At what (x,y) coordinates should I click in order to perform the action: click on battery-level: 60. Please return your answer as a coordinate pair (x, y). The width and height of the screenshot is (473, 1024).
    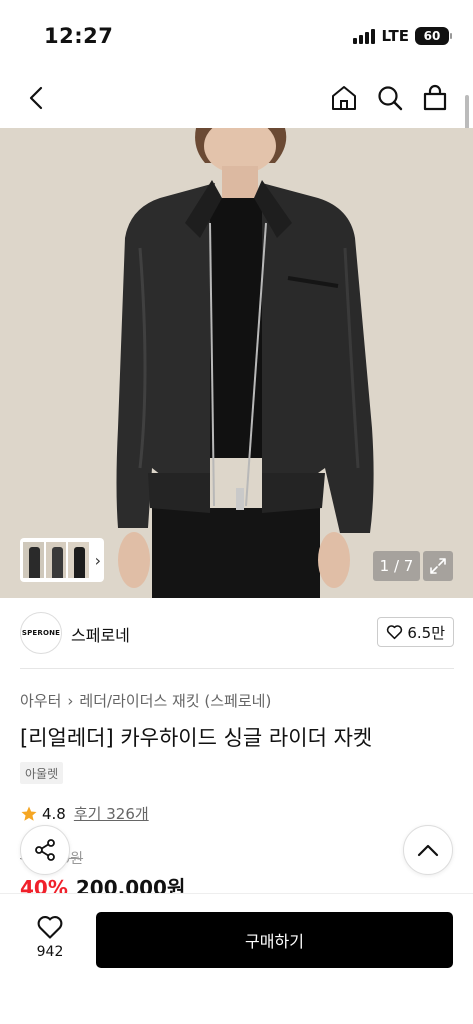
    Looking at the image, I should click on (432, 36).